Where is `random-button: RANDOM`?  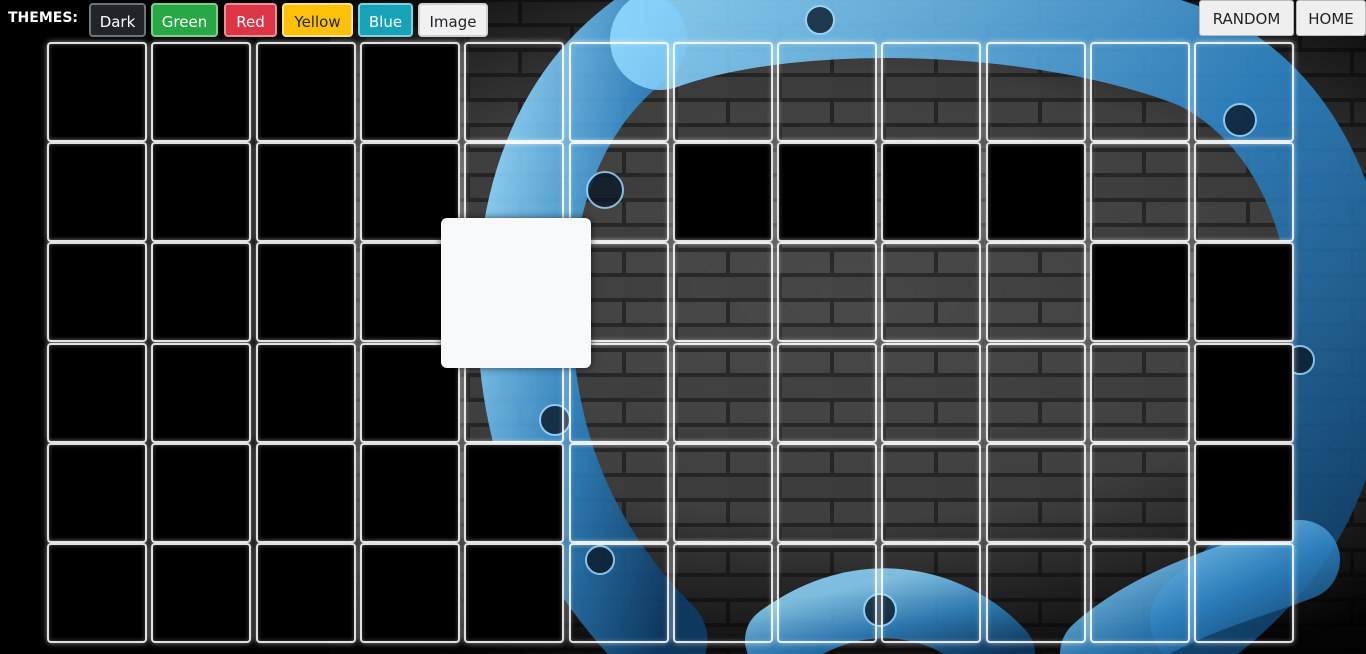
random-button: RANDOM is located at coordinates (1246, 18).